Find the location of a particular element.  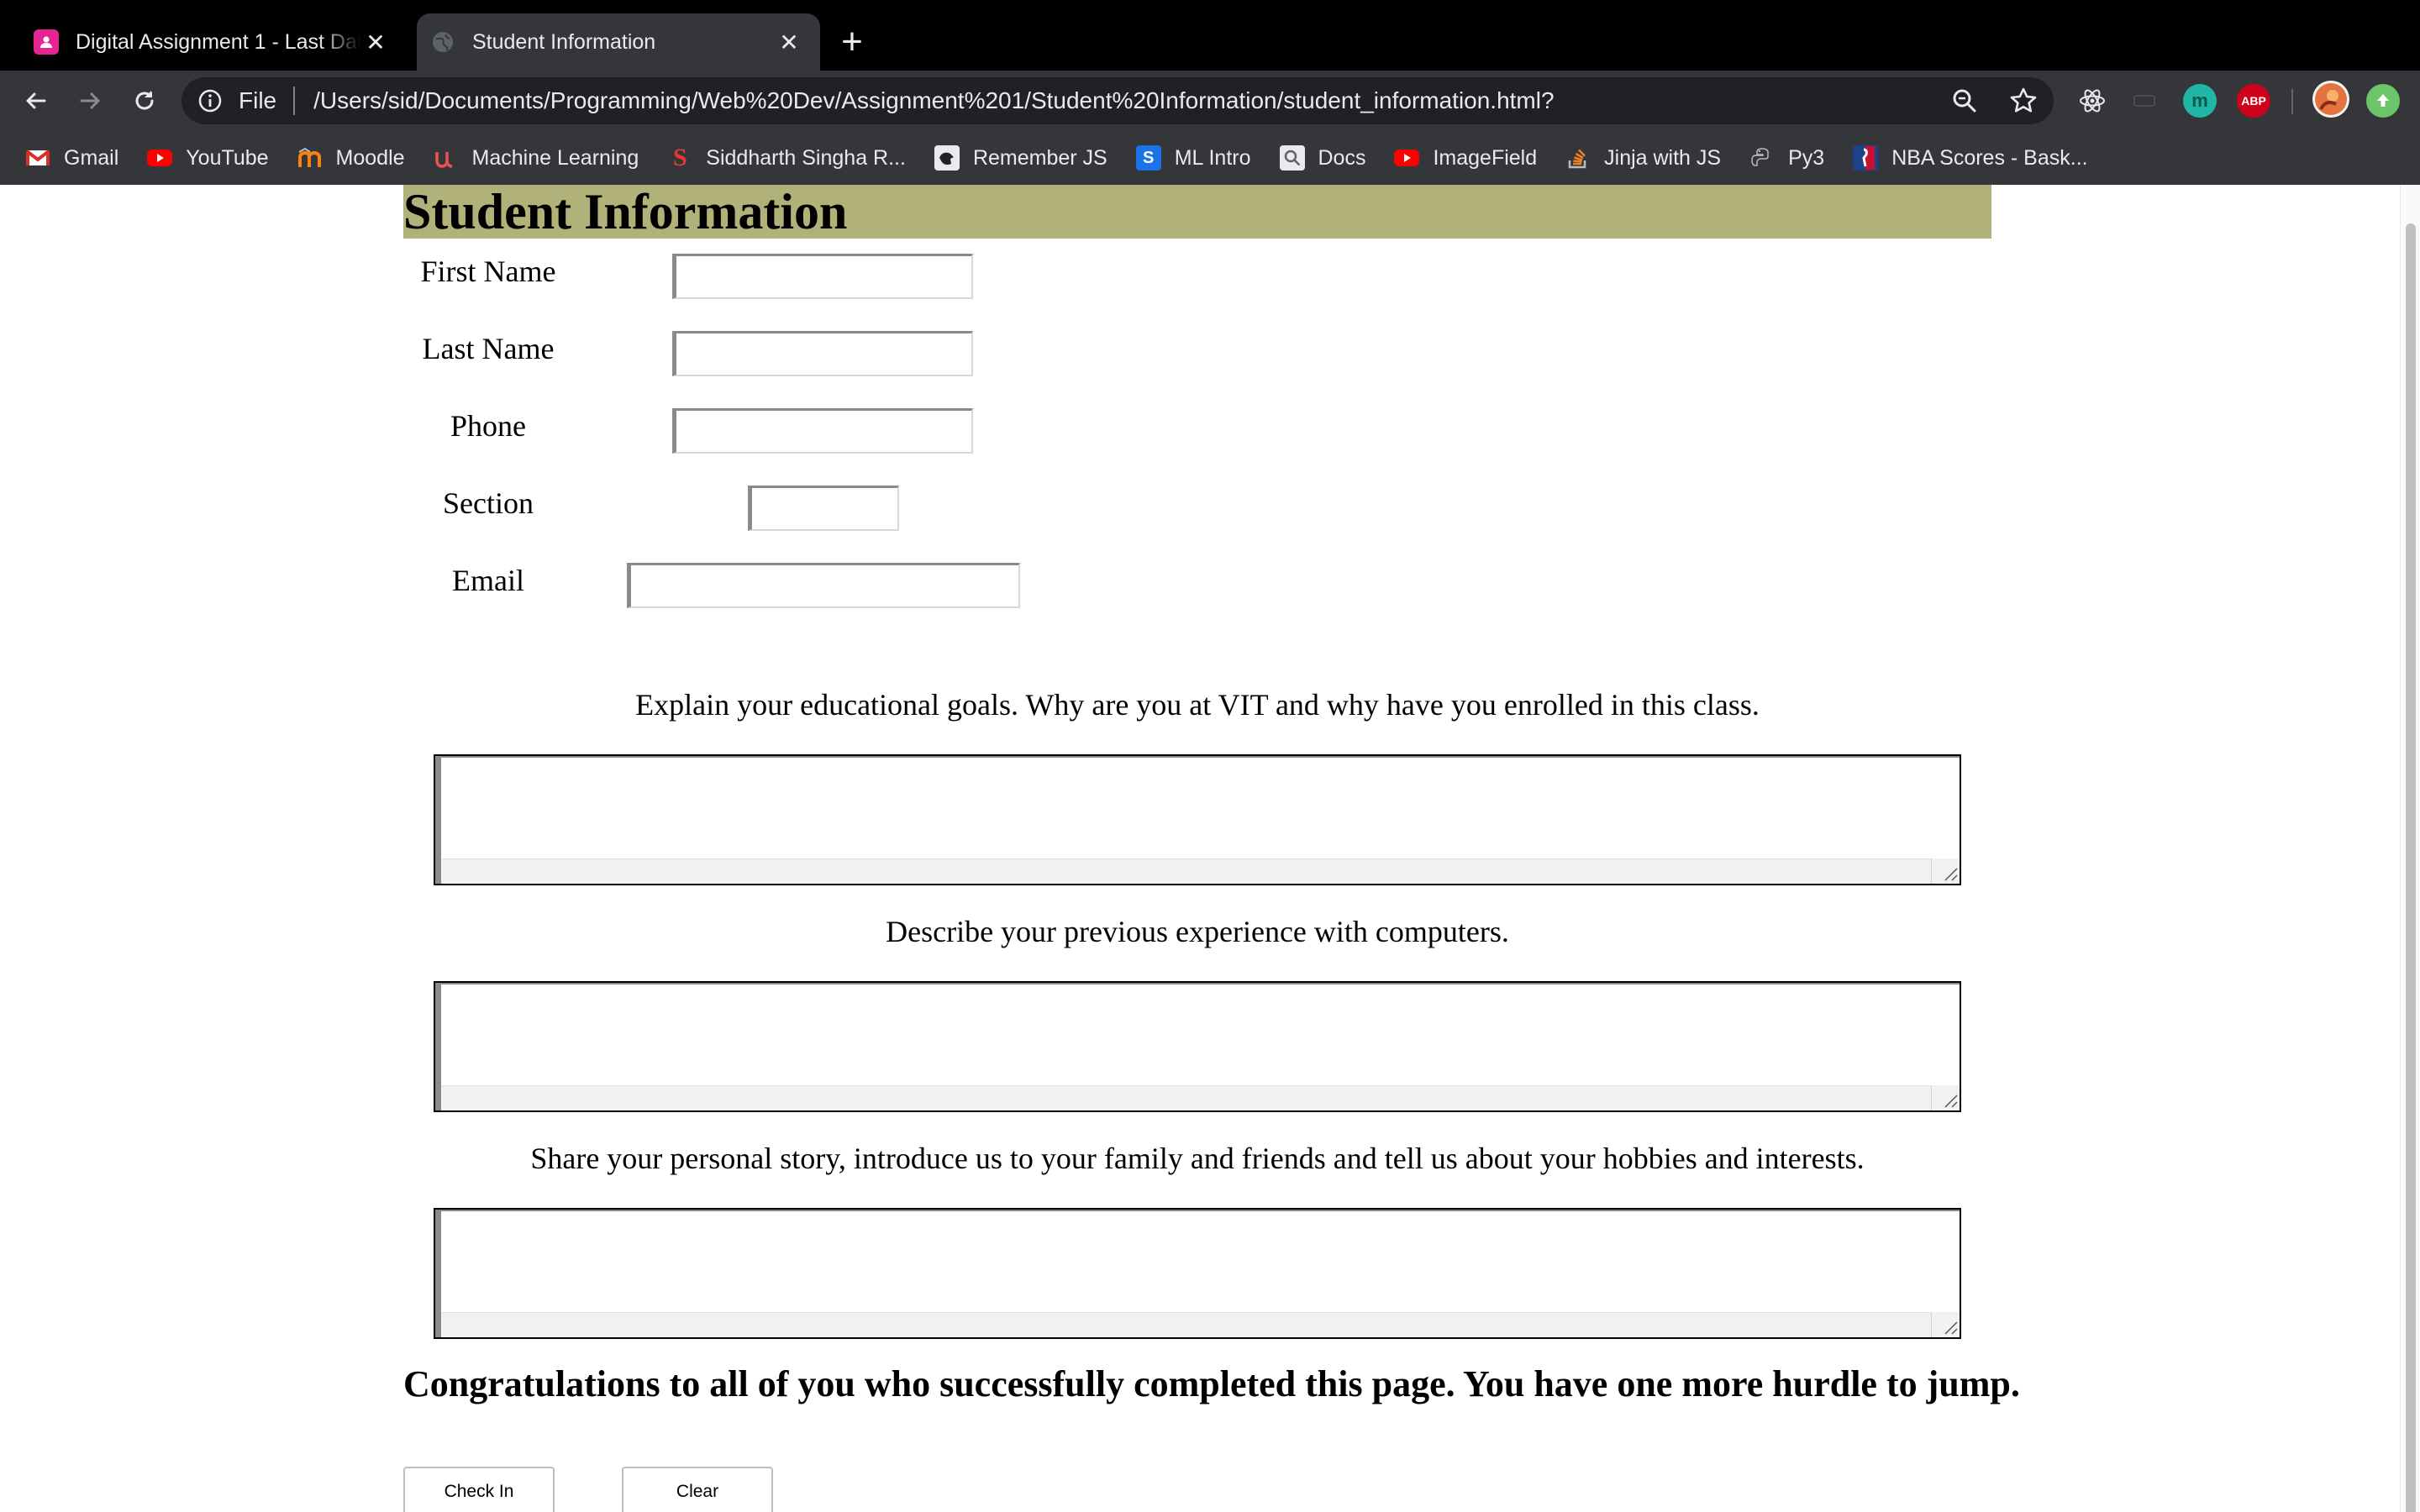

tab-title: Digital Assignment 1 - Last Date is located at coordinates (218, 41).